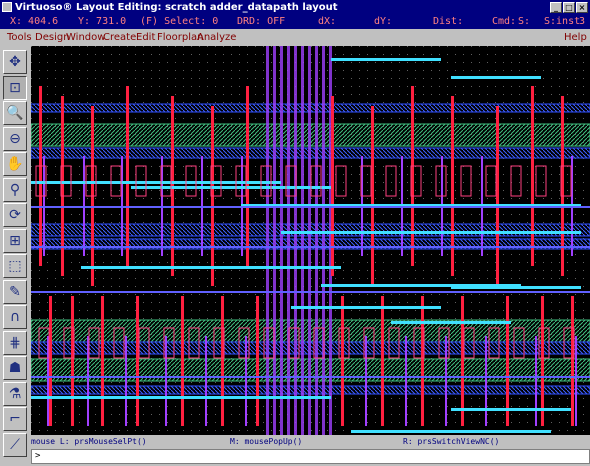 The height and width of the screenshot is (466, 590). I want to click on drd-status: DRD: OFF, so click(261, 21).